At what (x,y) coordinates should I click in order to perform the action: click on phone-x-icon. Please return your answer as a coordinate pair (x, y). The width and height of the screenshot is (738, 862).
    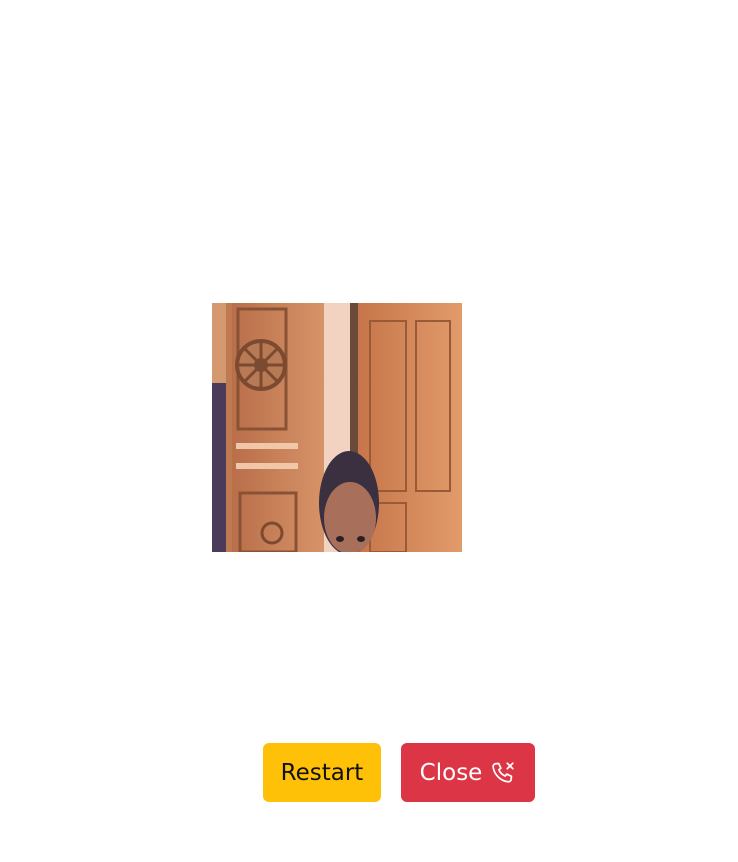
    Looking at the image, I should click on (503, 773).